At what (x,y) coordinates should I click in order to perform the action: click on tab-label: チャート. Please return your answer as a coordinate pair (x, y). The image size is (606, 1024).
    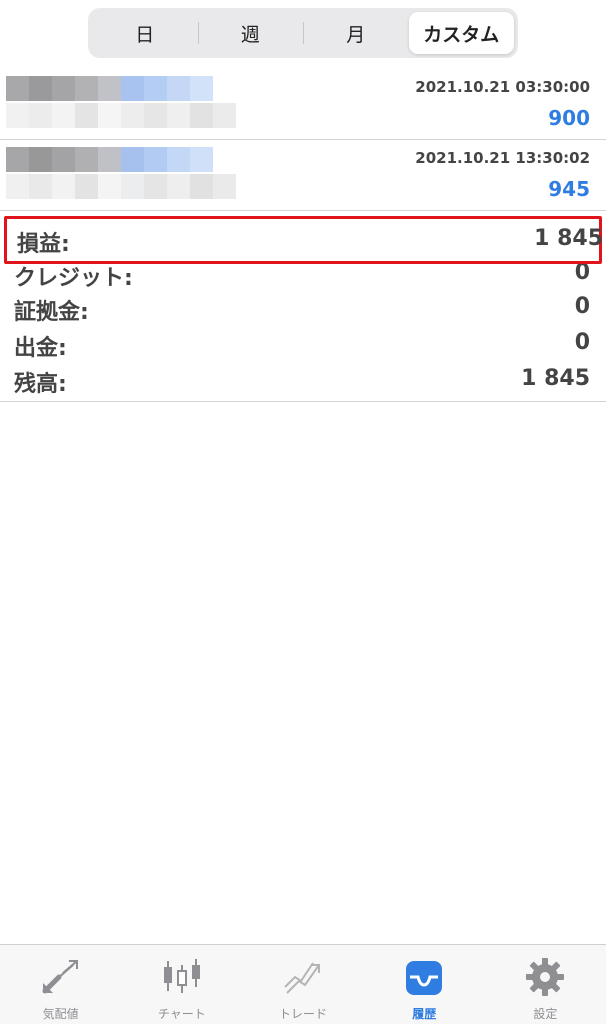
    Looking at the image, I should click on (181, 1014).